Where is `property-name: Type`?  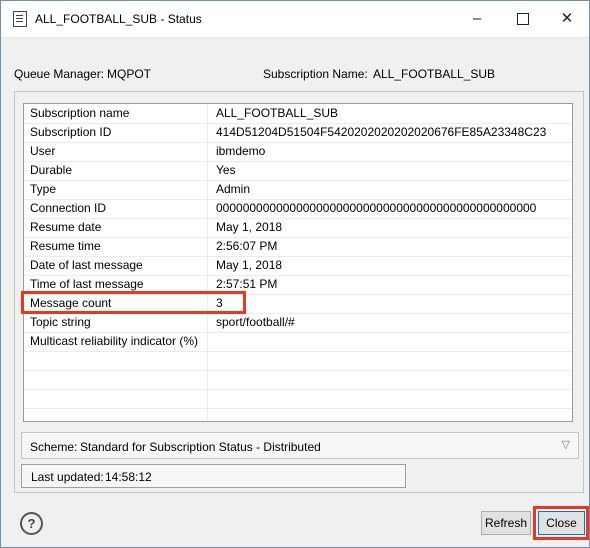 property-name: Type is located at coordinates (116, 189).